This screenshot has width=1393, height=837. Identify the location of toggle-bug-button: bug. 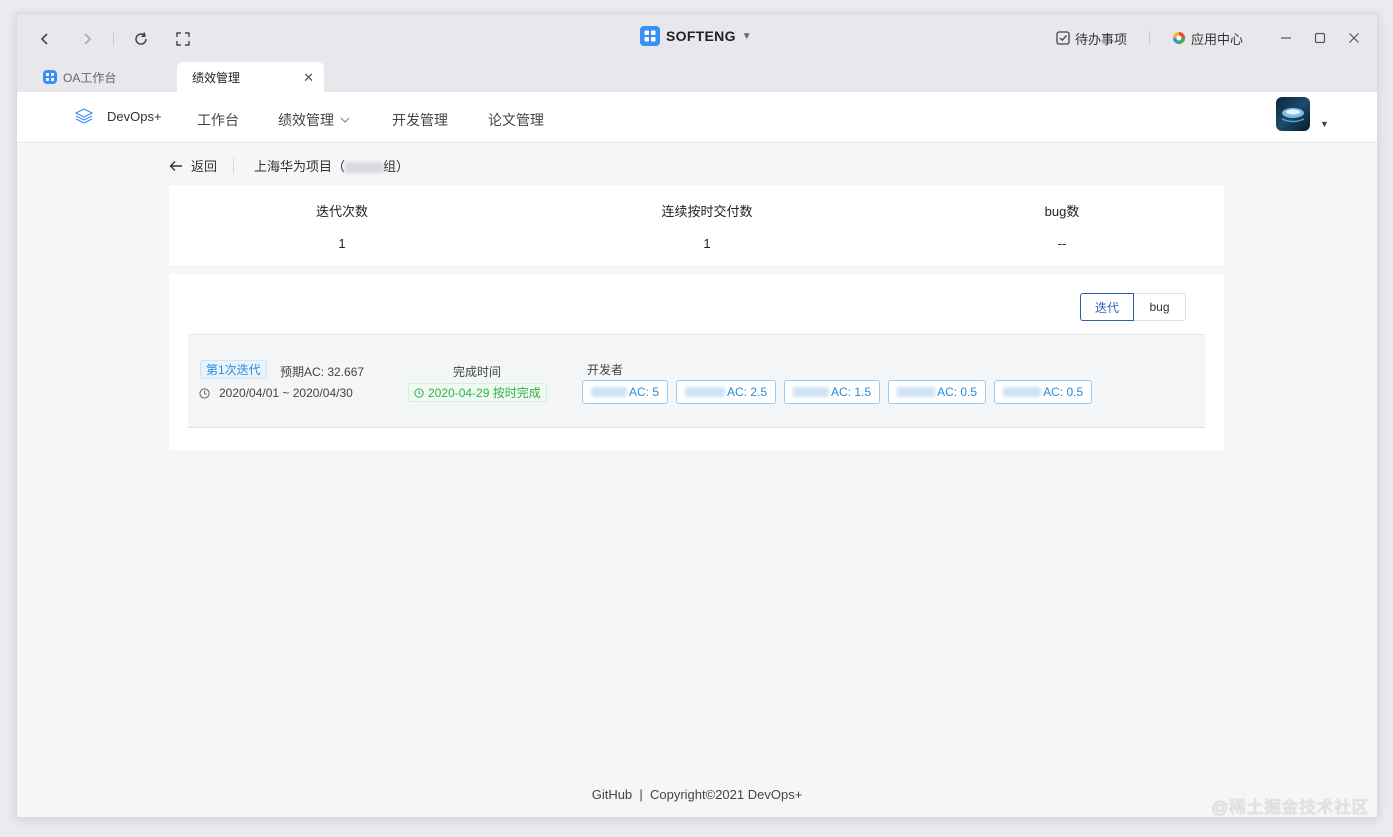
(1160, 307).